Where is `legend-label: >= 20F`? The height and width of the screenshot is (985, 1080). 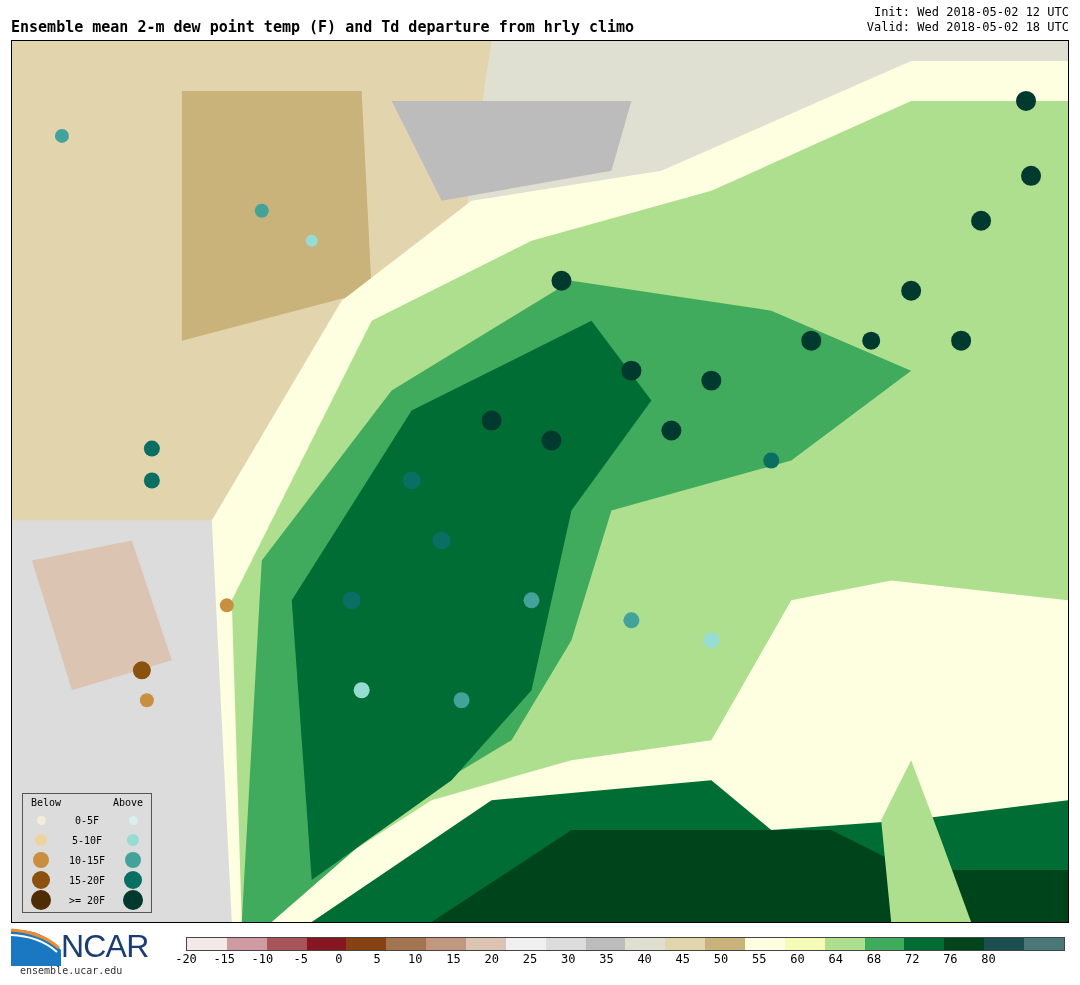 legend-label: >= 20F is located at coordinates (87, 900).